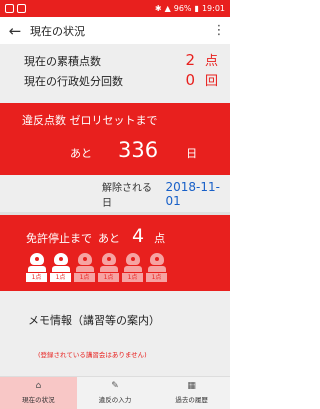 The width and height of the screenshot is (320, 409). I want to click on suspension-points: 4, so click(138, 236).